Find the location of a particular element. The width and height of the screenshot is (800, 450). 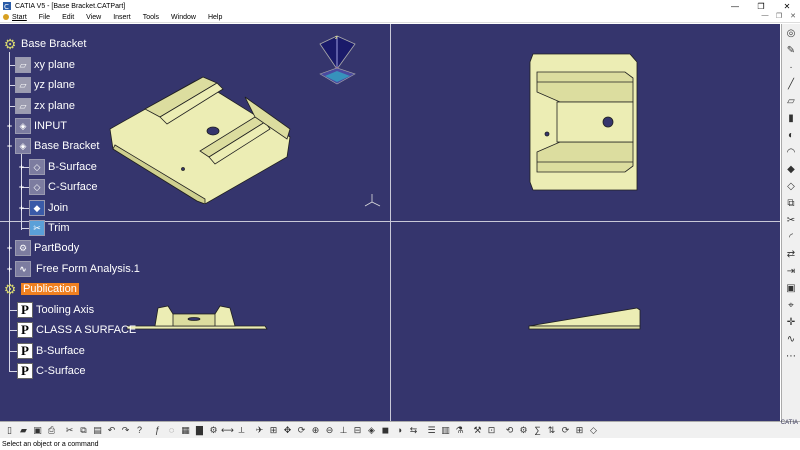

menu-help: Help is located at coordinates (215, 17).